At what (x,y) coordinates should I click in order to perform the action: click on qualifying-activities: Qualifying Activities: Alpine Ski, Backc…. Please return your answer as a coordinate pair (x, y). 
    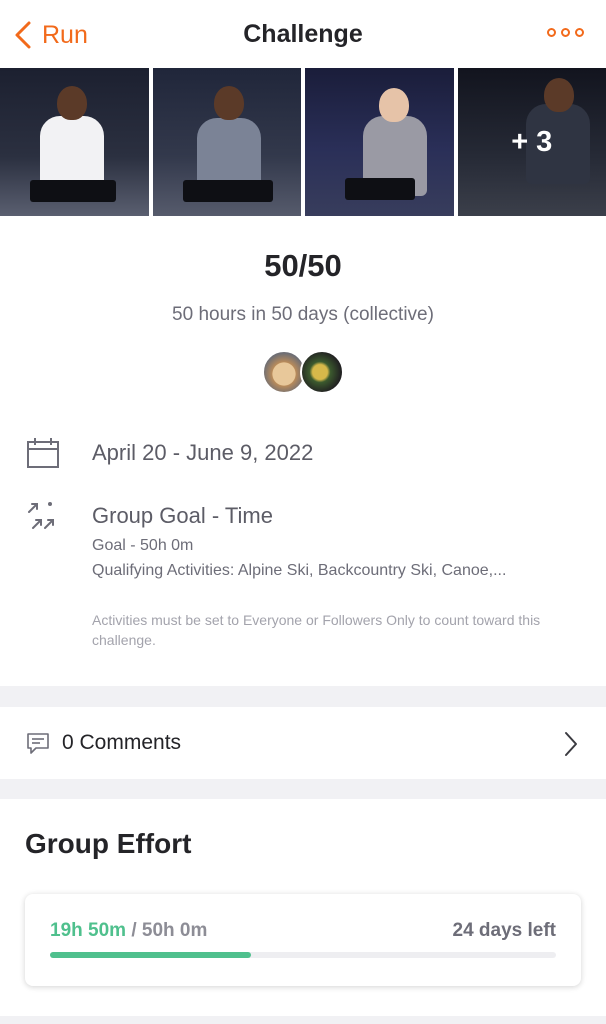
    Looking at the image, I should click on (299, 570).